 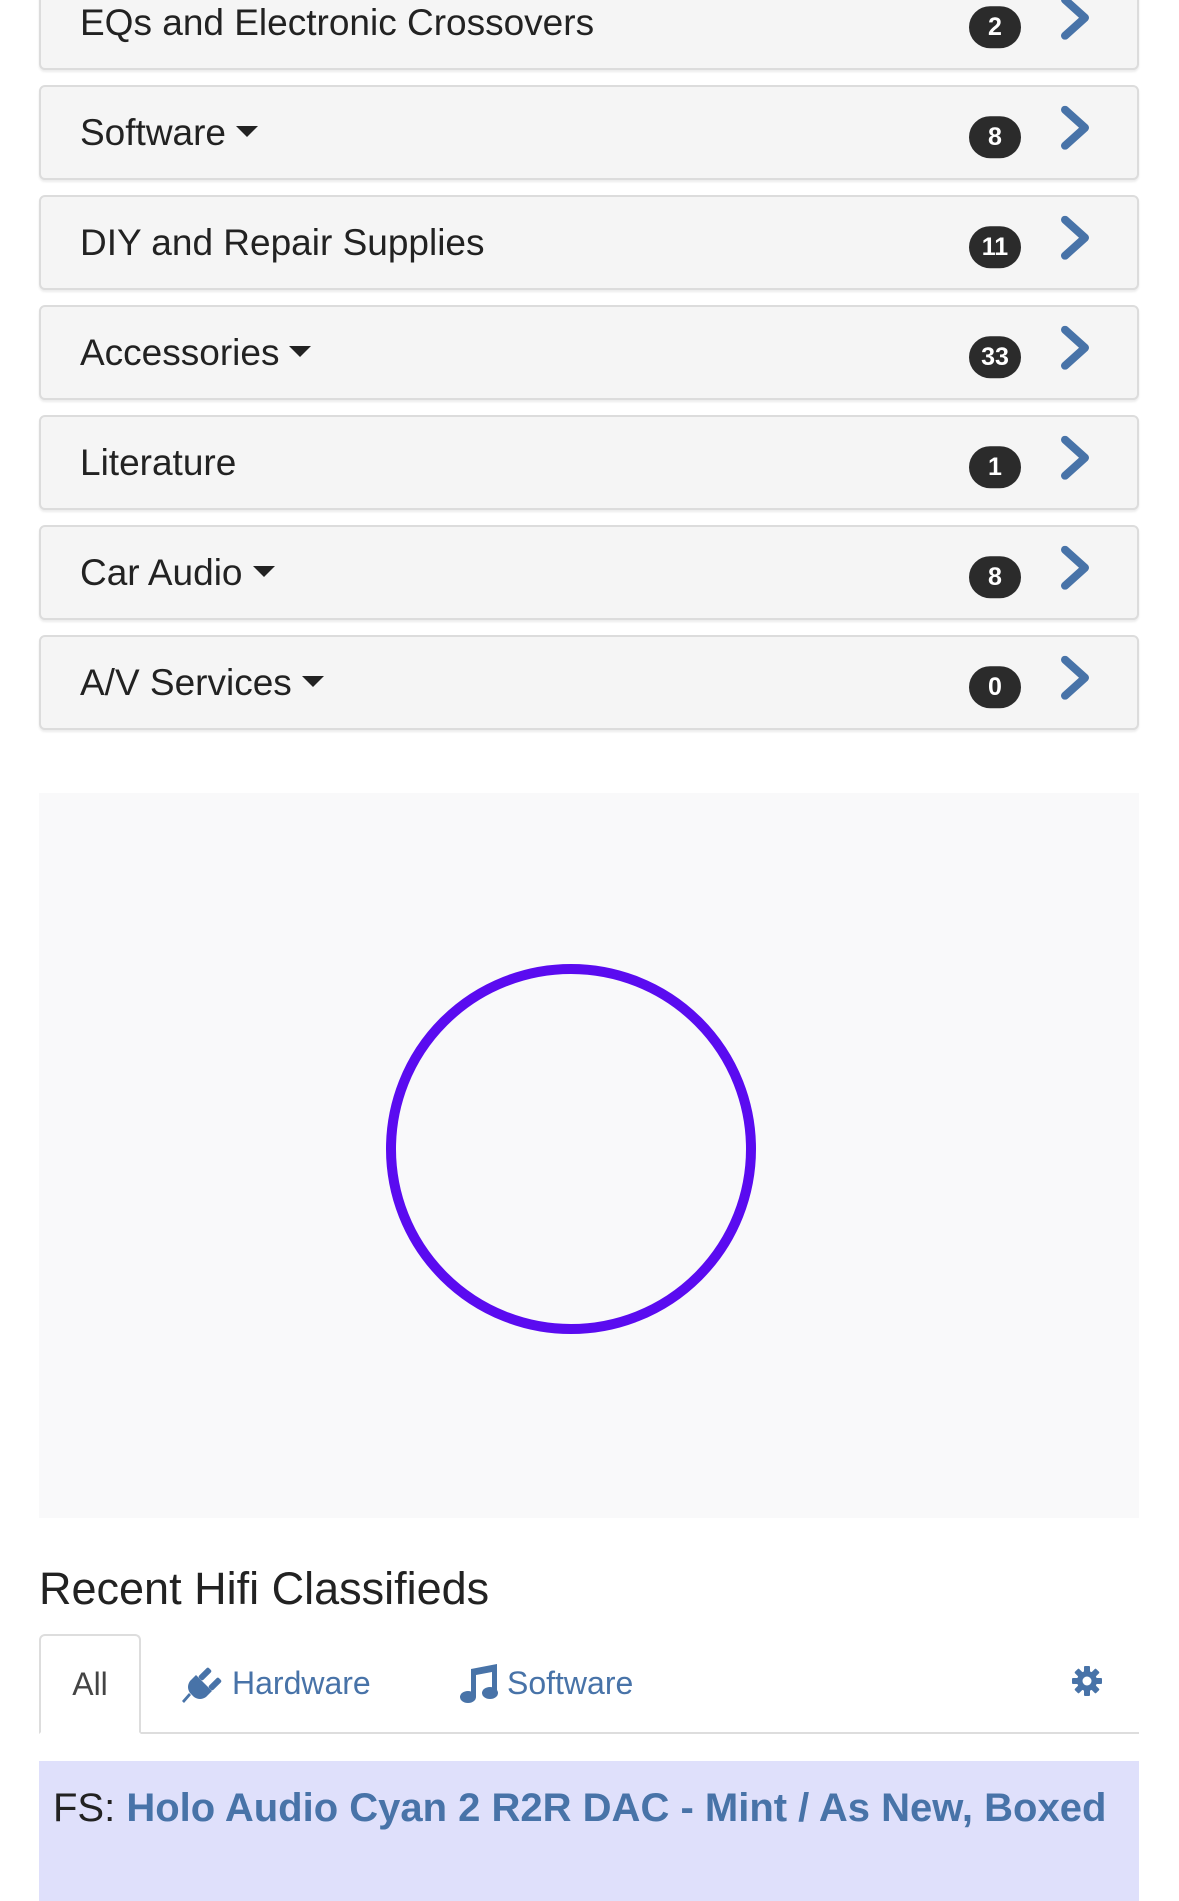 I want to click on tab-label: All, so click(x=90, y=1683).